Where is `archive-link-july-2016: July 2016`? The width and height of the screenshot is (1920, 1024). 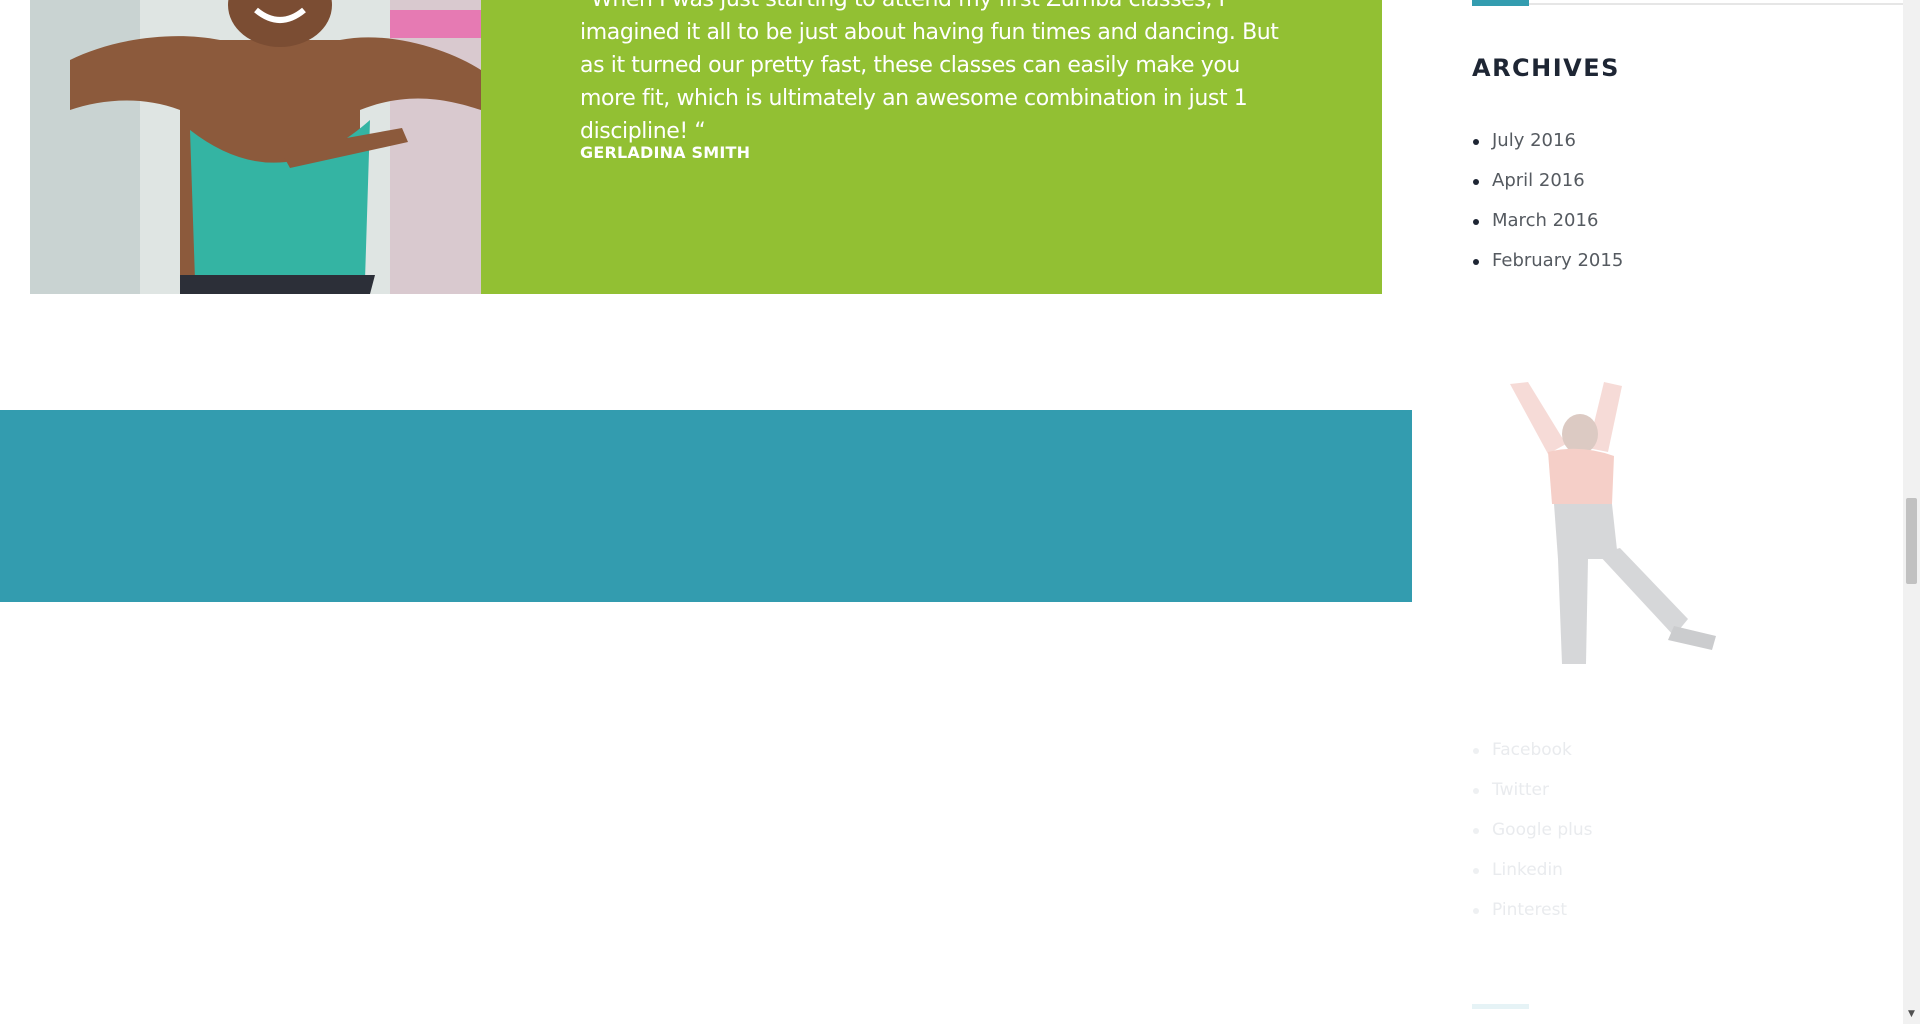 archive-link-july-2016: July 2016 is located at coordinates (1547, 144).